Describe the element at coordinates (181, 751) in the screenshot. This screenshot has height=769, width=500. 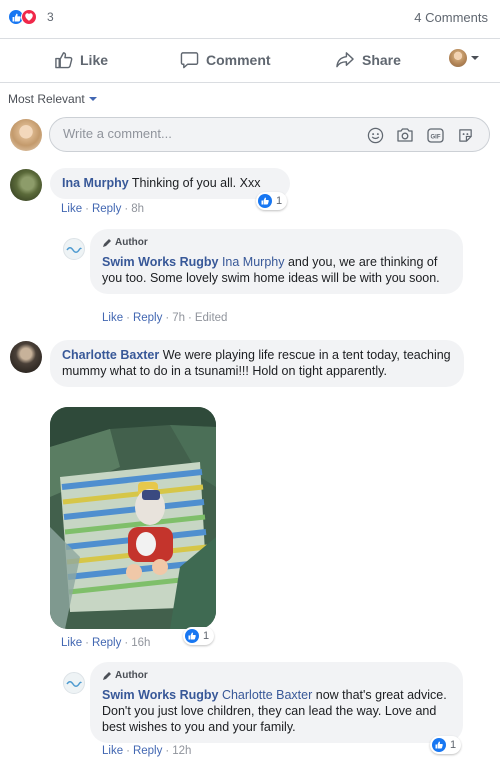
I see `reply-timestamp: 12h` at that location.